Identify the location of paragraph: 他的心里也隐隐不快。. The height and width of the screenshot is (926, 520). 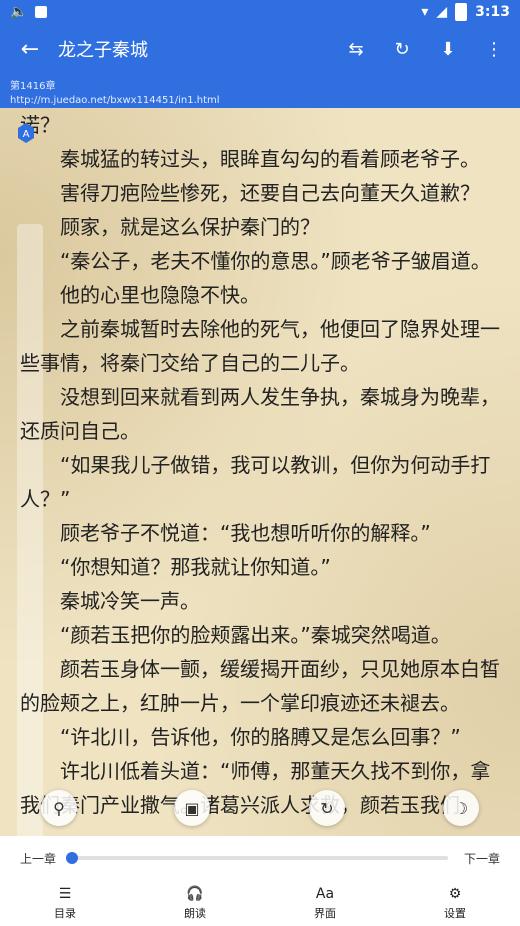
(160, 295).